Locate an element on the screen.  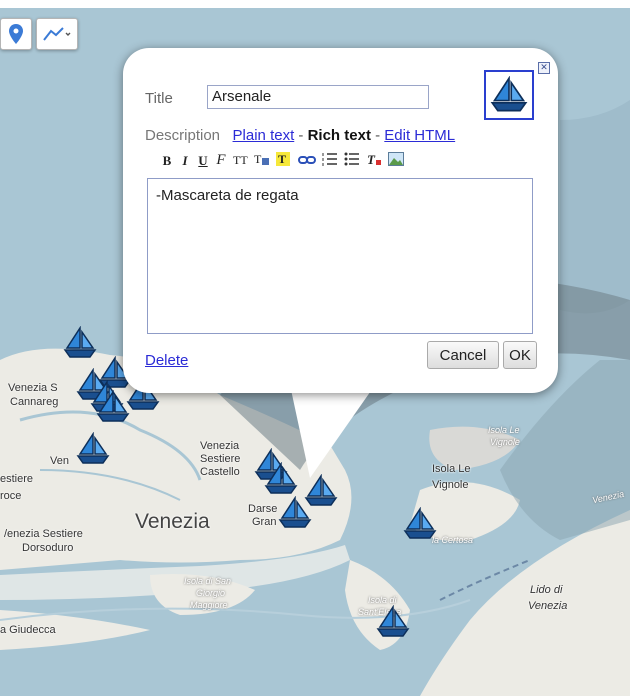
map-pin-icon is located at coordinates (16, 34).